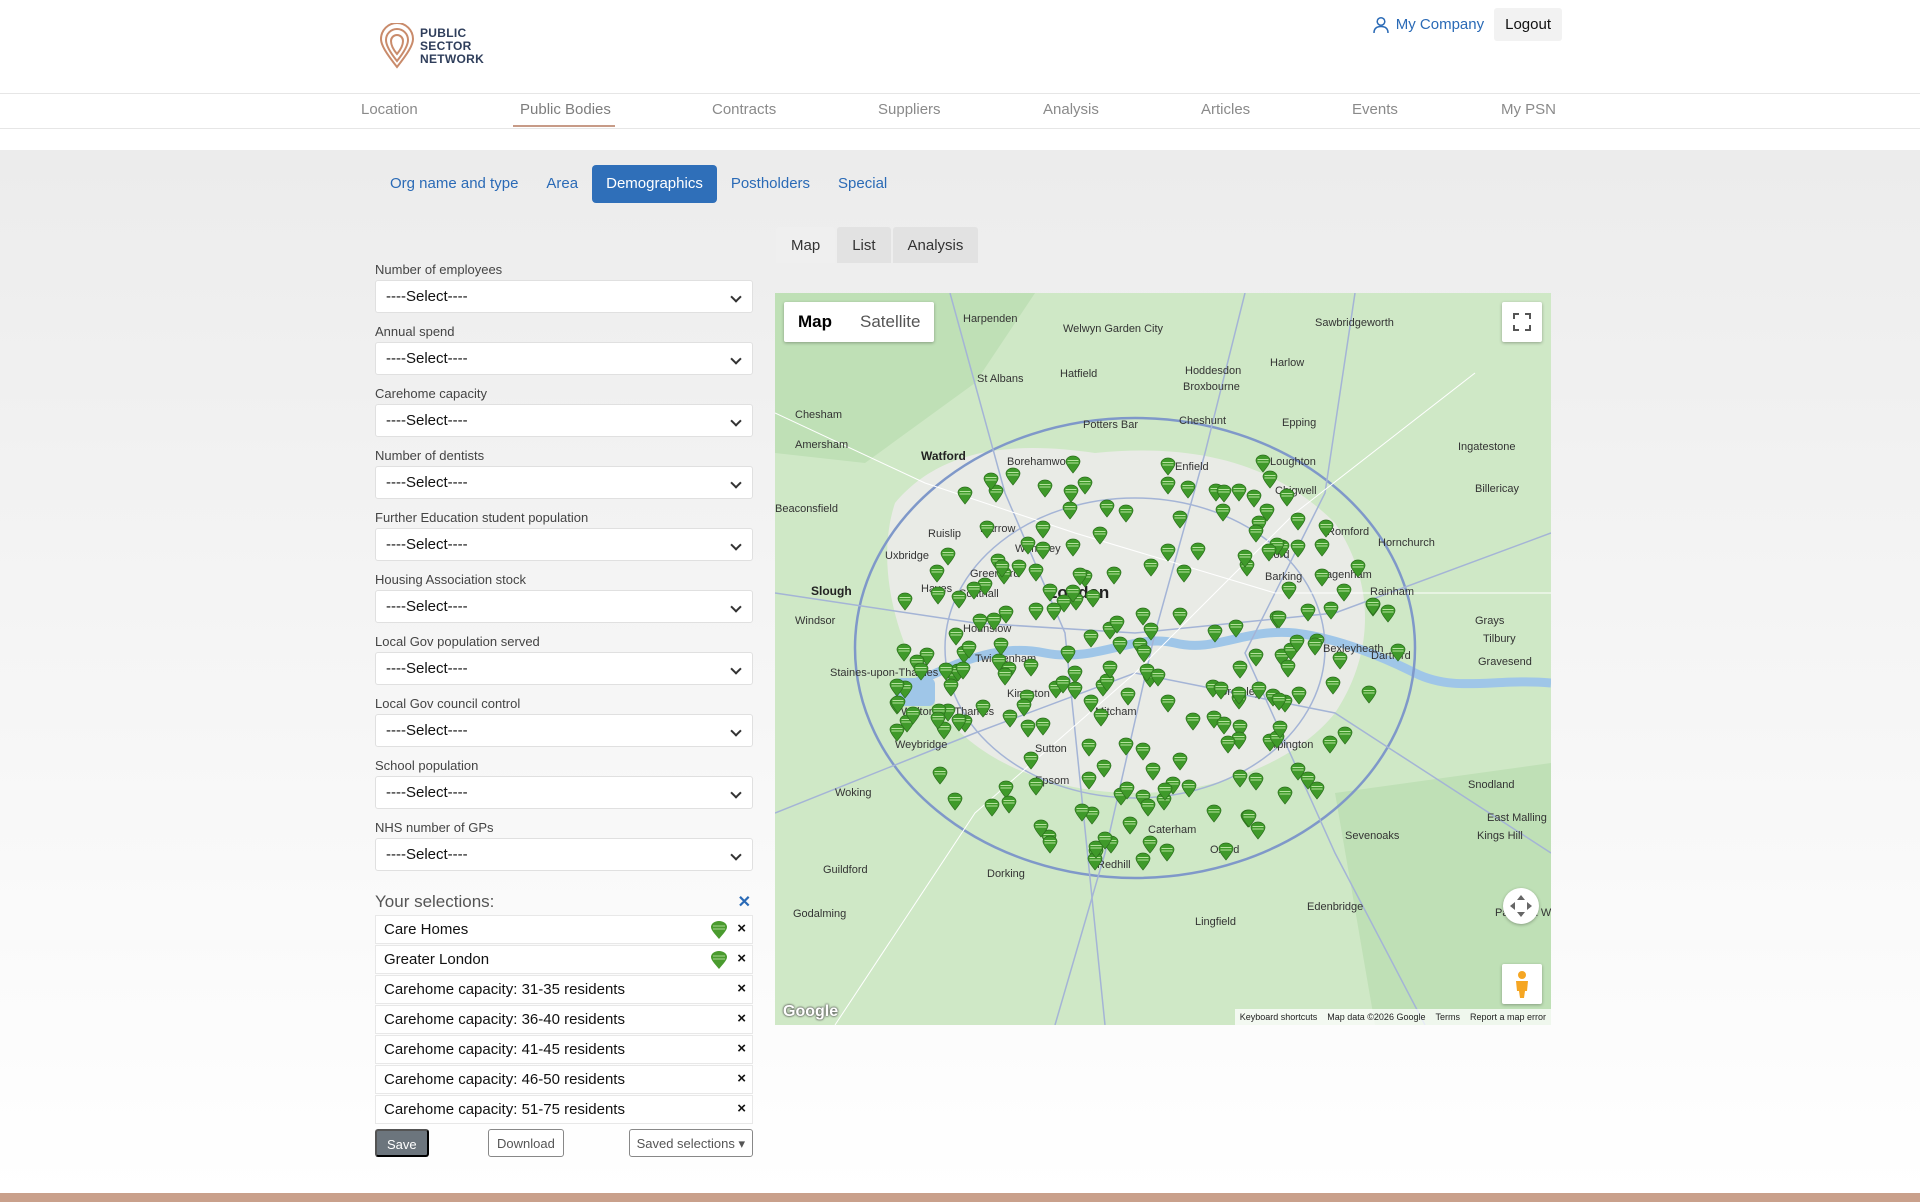 The width and height of the screenshot is (1920, 1202). I want to click on number-of-dentists-select: ----Select----, so click(564, 482).